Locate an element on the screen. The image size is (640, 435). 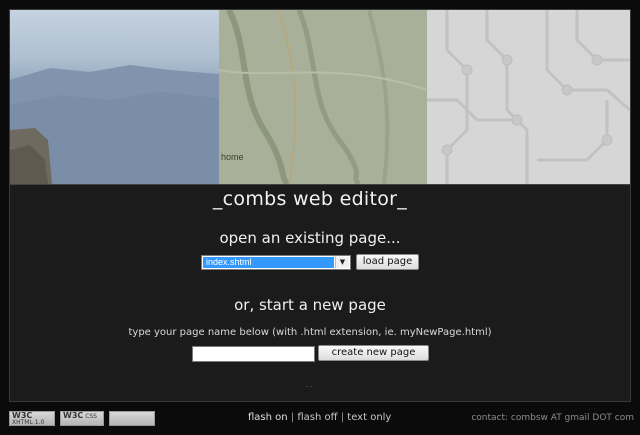
w3c-css-badge: W3C CSS is located at coordinates (82, 418).